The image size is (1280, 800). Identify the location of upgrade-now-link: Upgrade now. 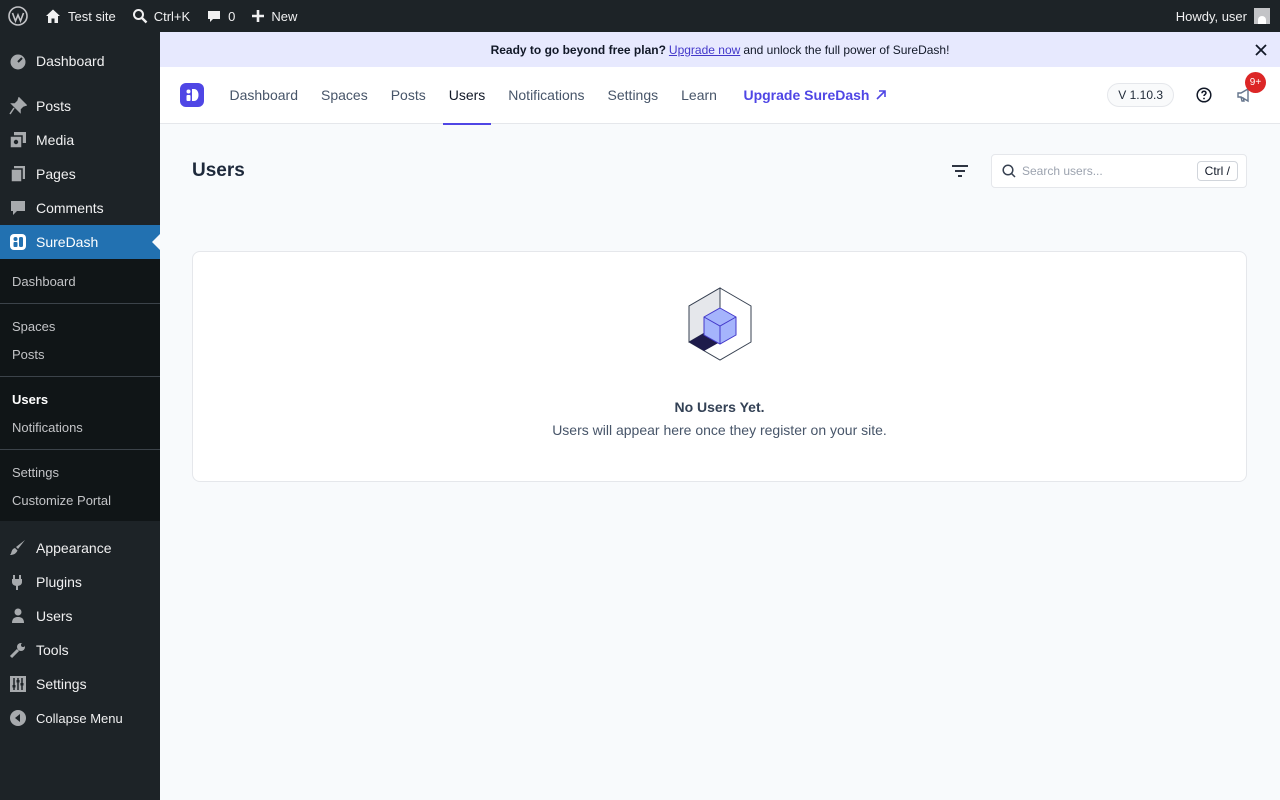
(704, 50).